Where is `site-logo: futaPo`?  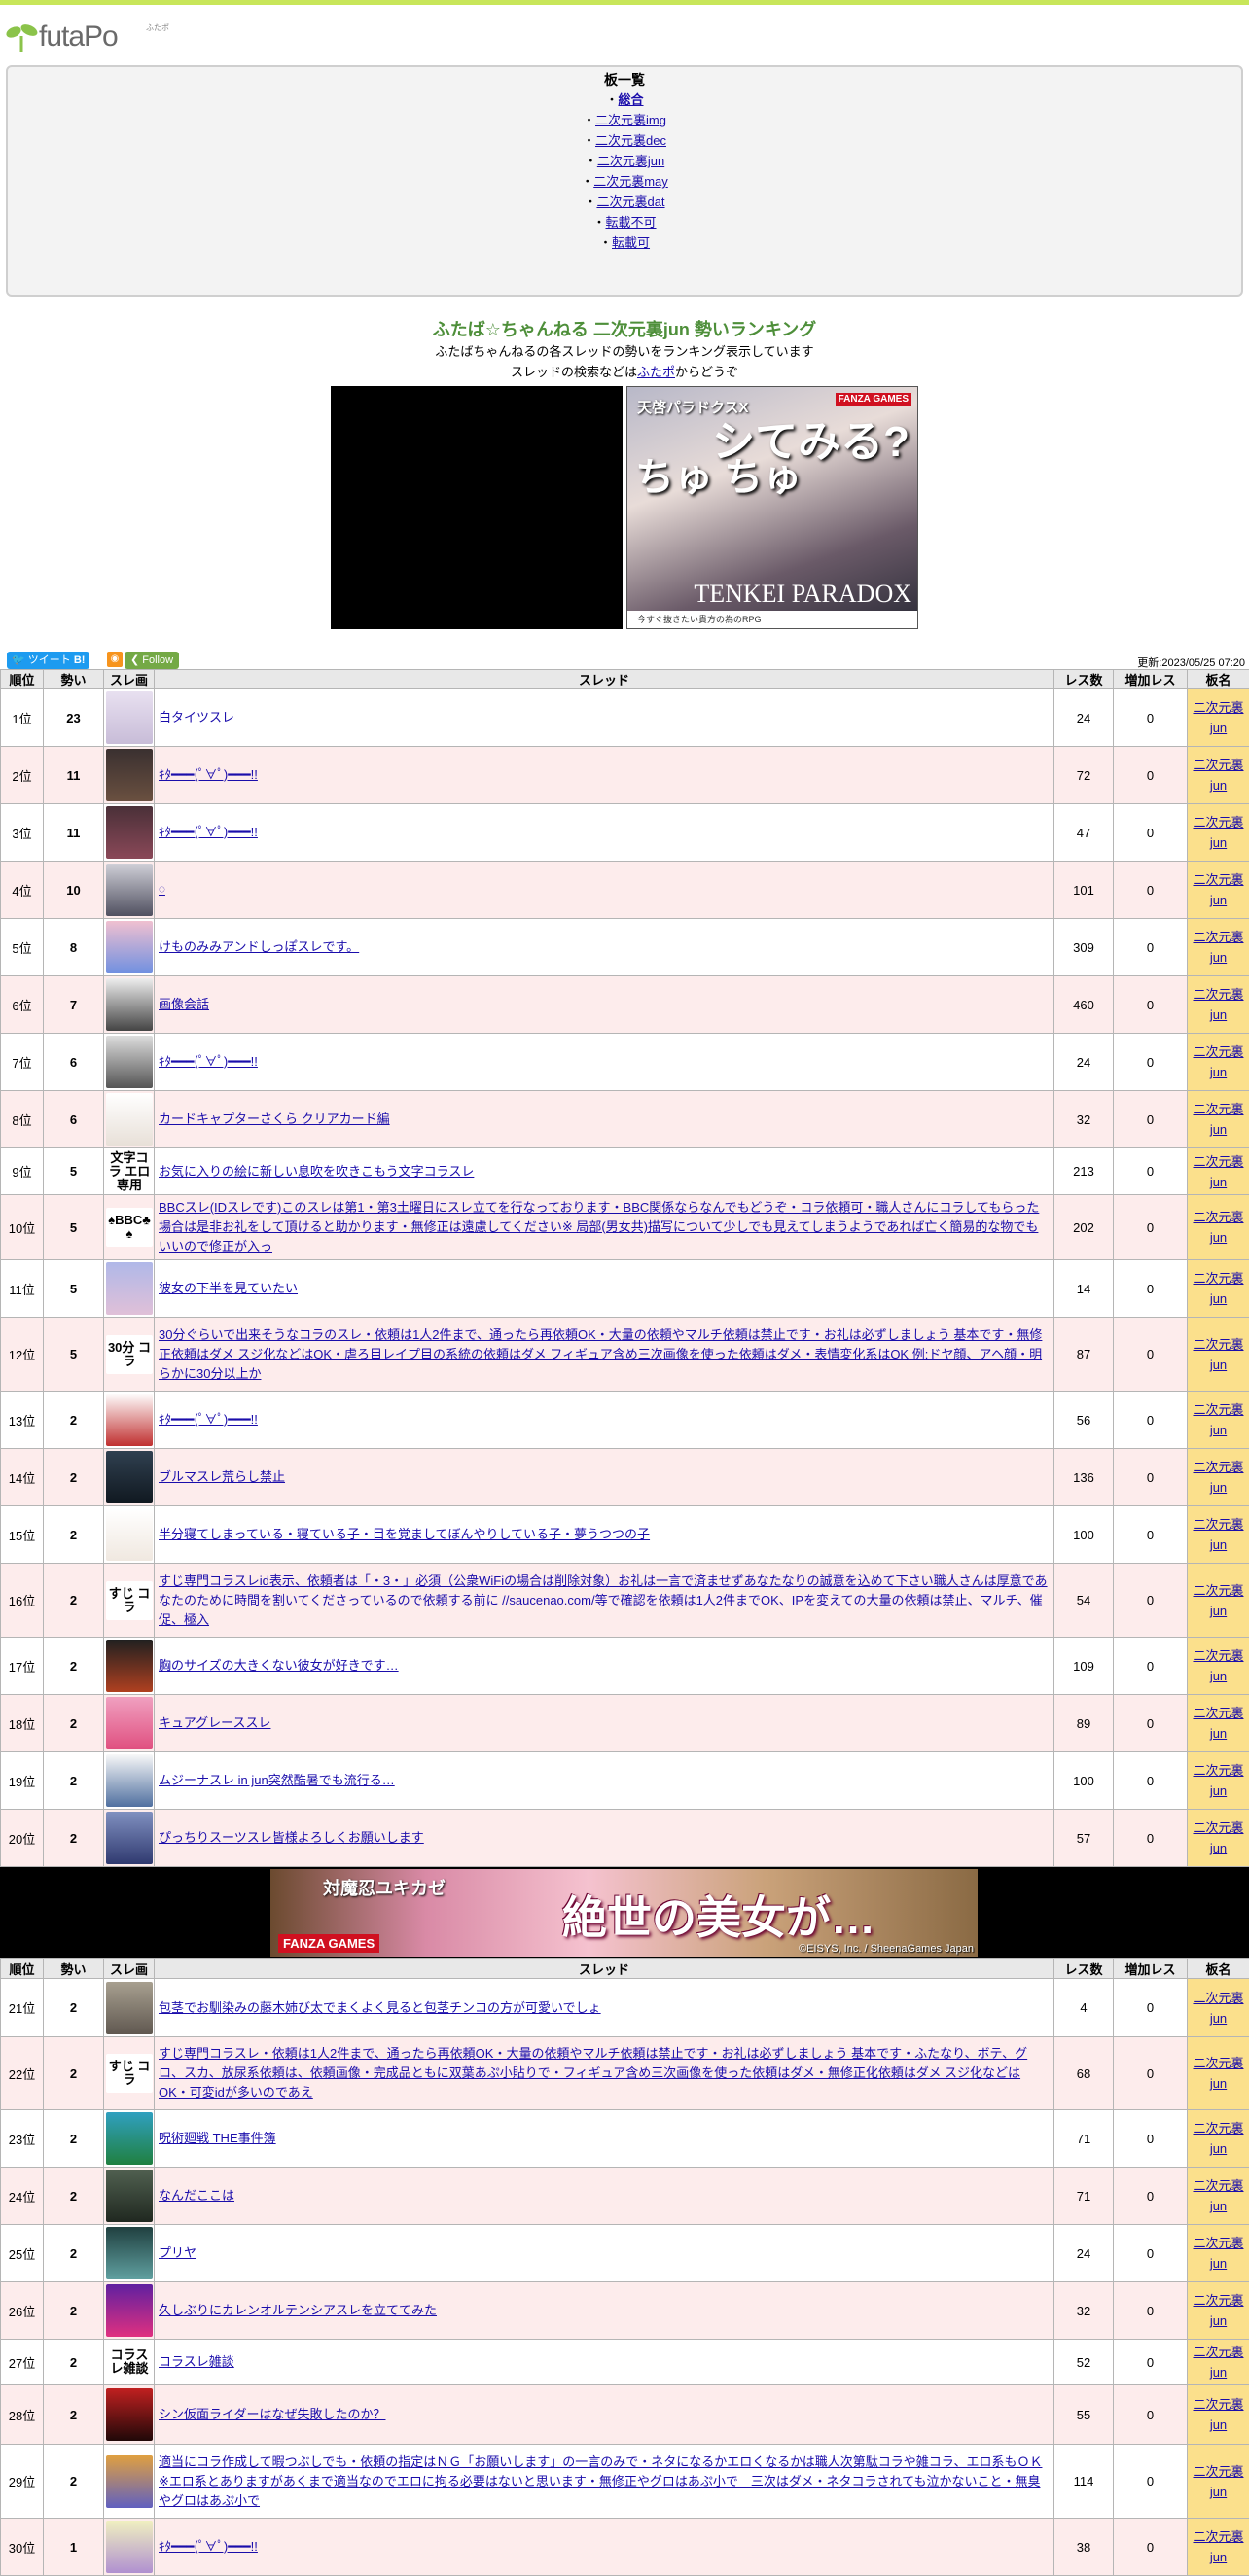 site-logo: futaPo is located at coordinates (62, 37).